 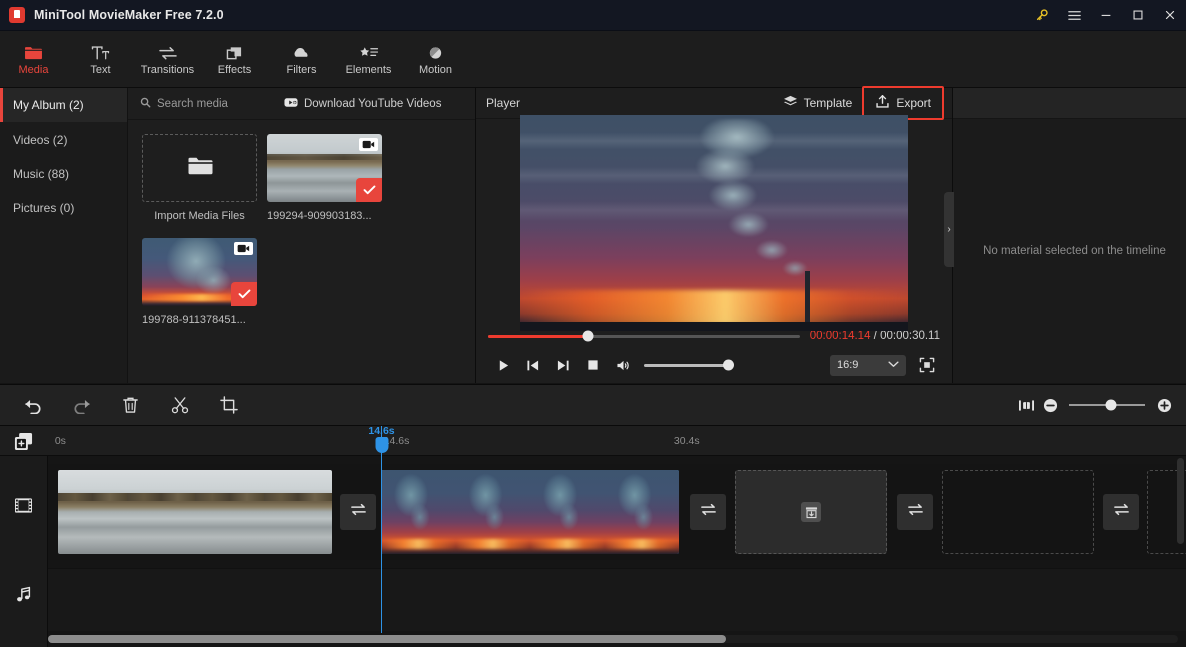 I want to click on toolbar-tab-motion: Motion, so click(x=435, y=59).